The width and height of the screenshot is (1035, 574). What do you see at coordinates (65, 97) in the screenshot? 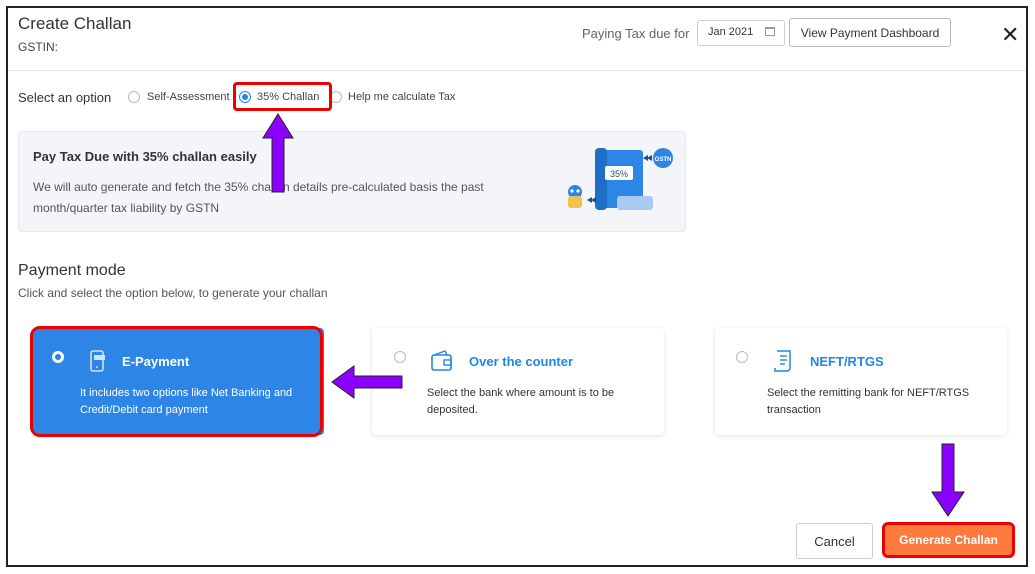
I see `select-option-label: Select an option` at bounding box center [65, 97].